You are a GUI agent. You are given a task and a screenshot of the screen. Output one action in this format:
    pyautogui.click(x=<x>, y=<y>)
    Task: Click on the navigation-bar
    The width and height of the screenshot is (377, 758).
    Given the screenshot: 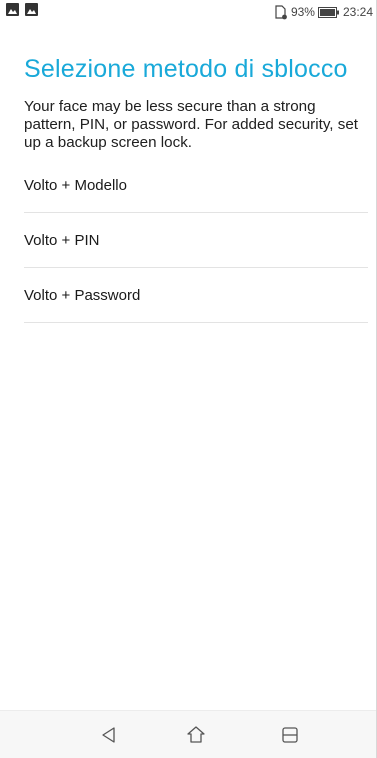 What is the action you would take?
    pyautogui.click(x=188, y=734)
    